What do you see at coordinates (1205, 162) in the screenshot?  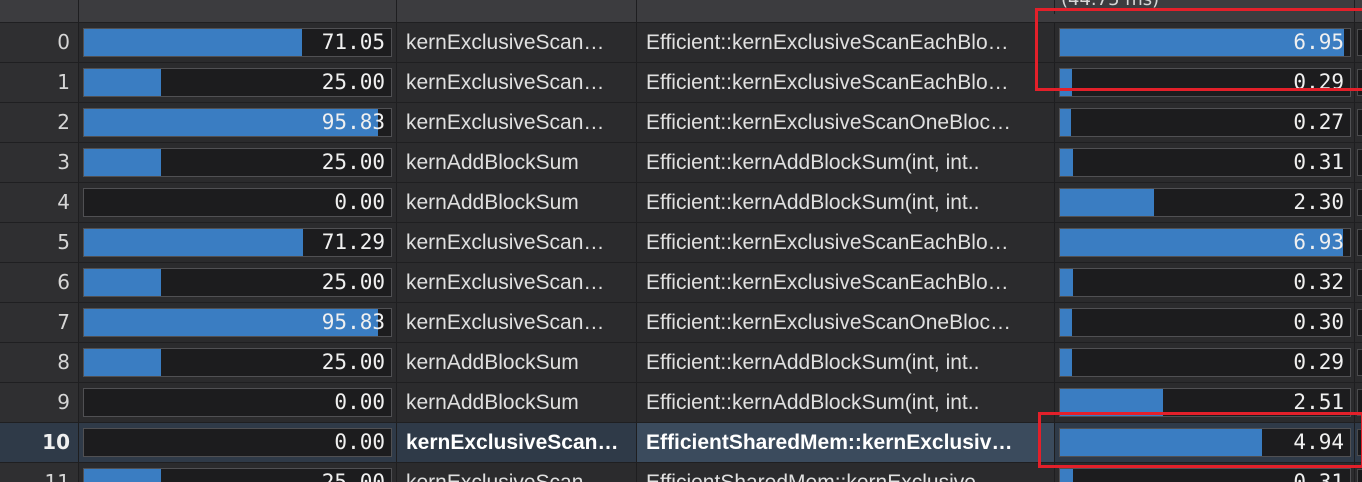 I see `duration-bar-track: 0.31` at bounding box center [1205, 162].